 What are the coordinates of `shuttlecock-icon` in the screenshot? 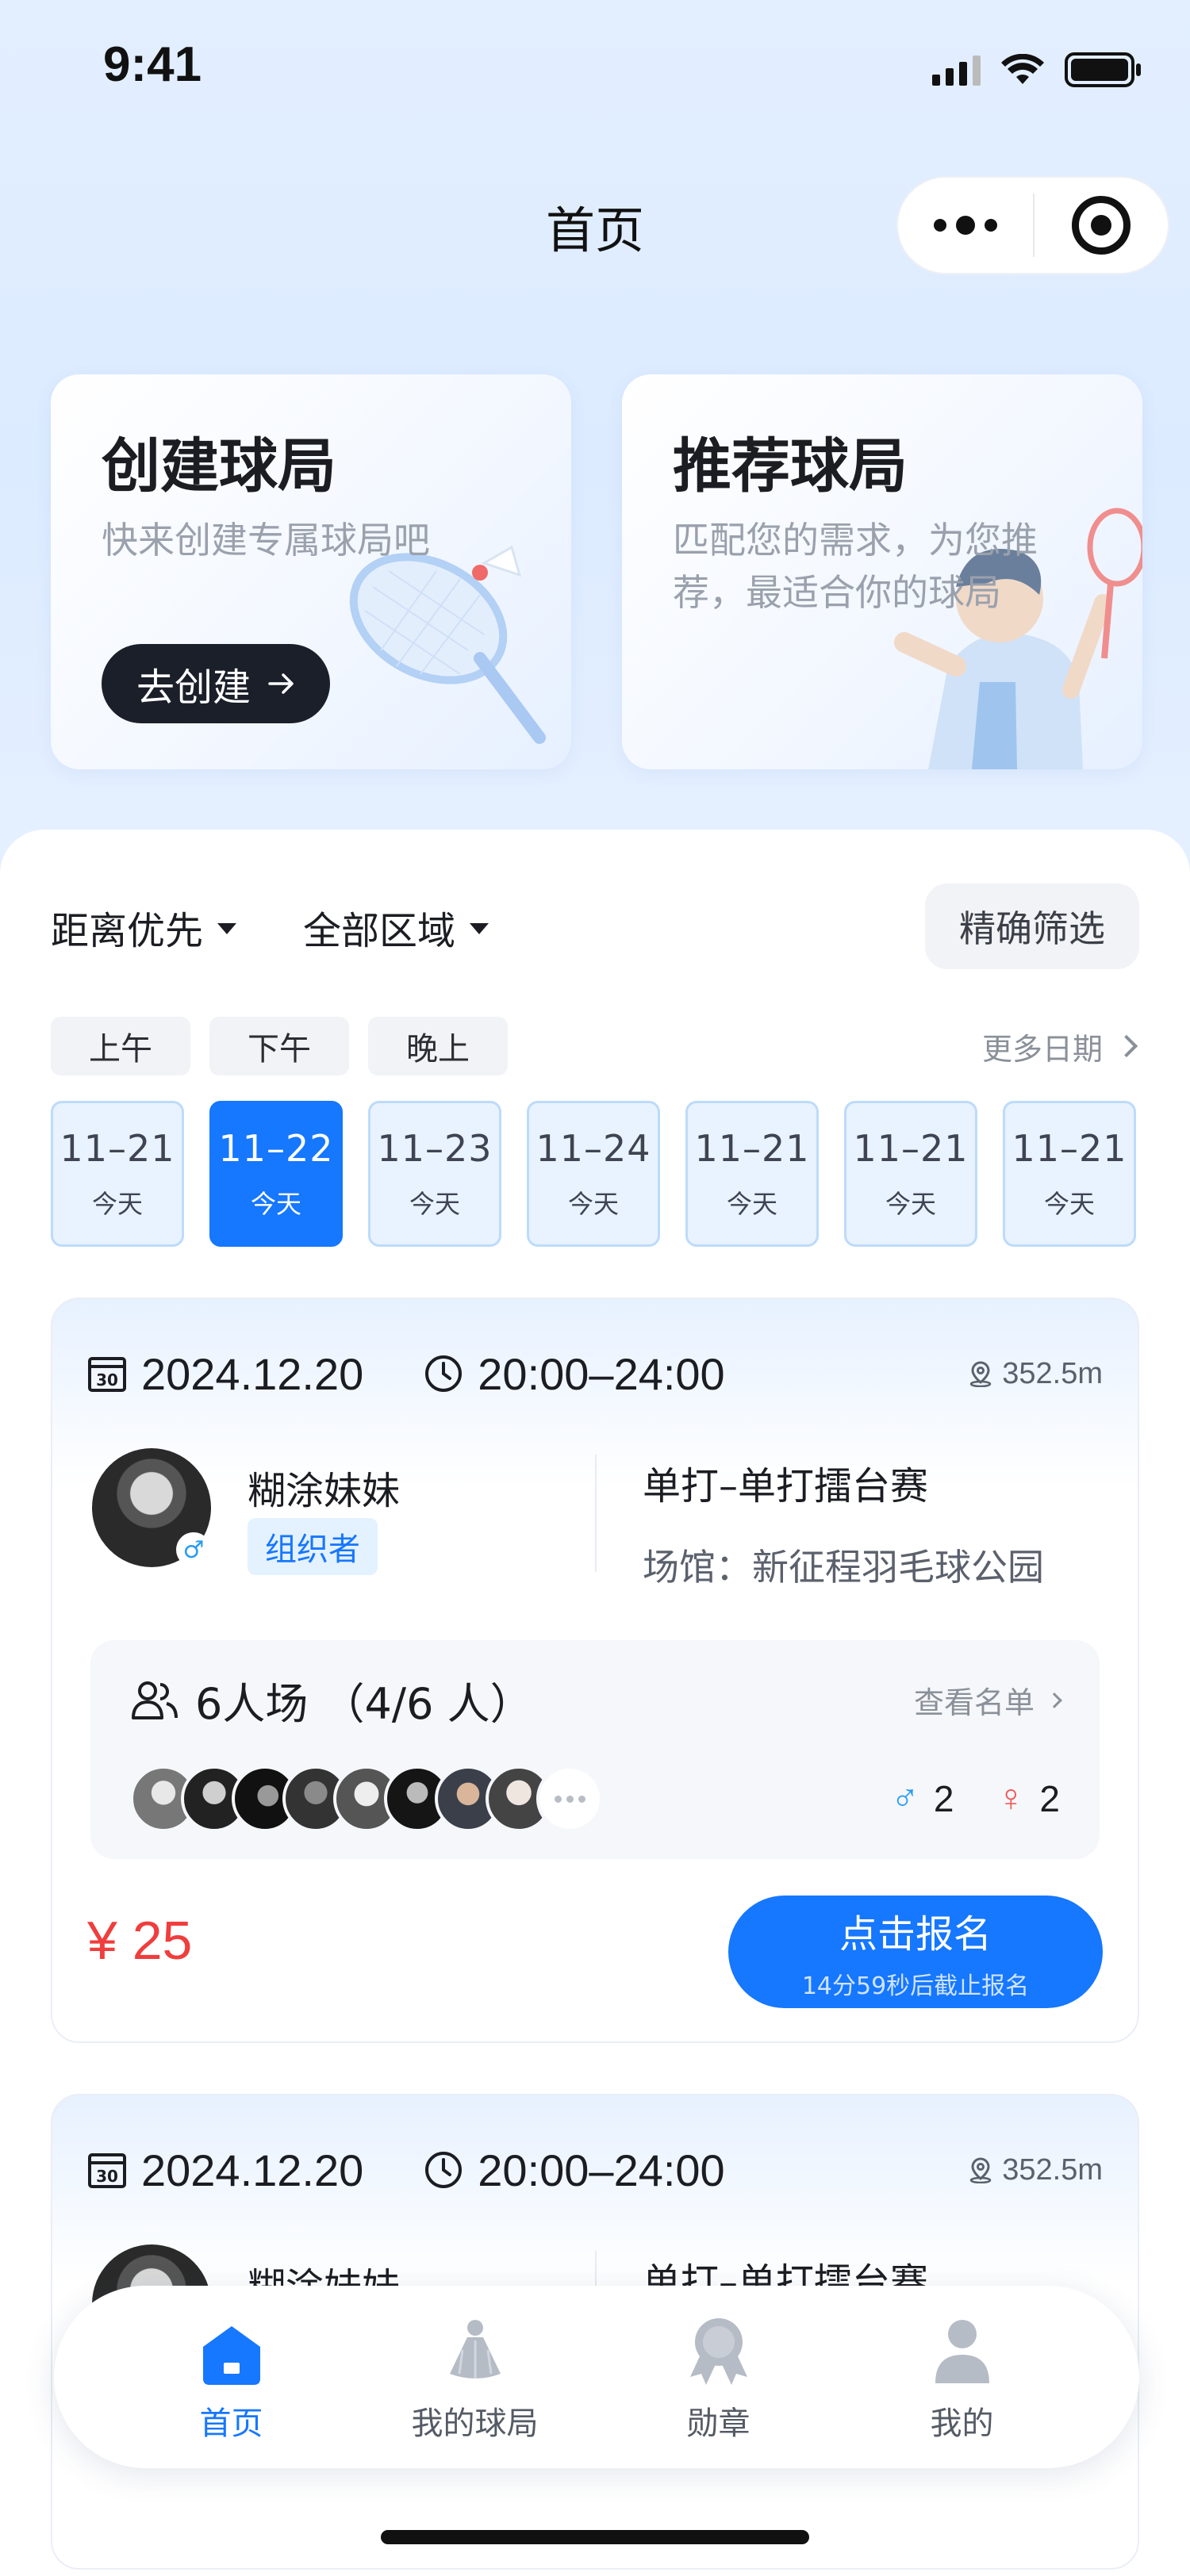 It's located at (475, 2348).